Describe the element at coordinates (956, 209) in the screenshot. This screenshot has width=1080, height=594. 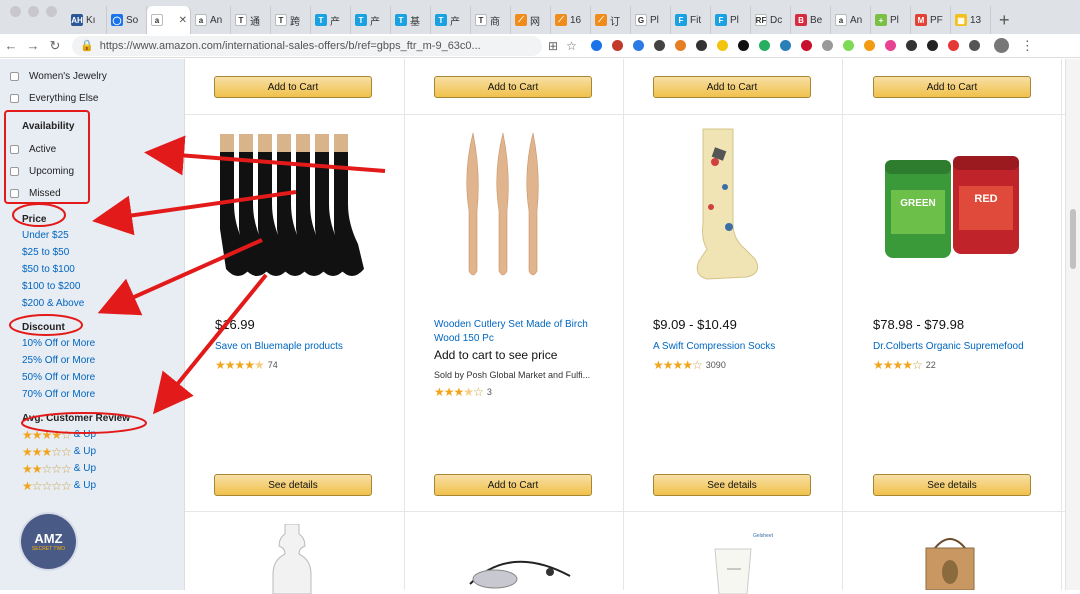
I see `supplement-jars-image: GREEN RED` at that location.